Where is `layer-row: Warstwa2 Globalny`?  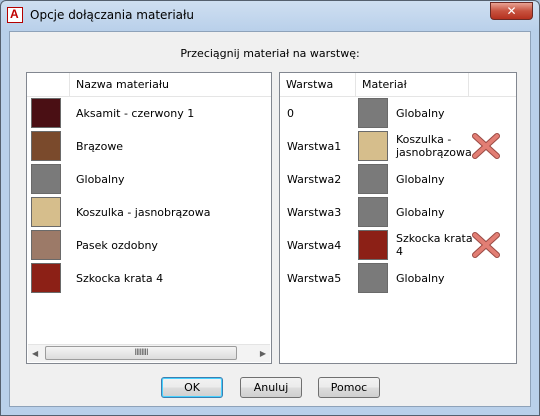
layer-row: Warstwa2 Globalny is located at coordinates (398, 179).